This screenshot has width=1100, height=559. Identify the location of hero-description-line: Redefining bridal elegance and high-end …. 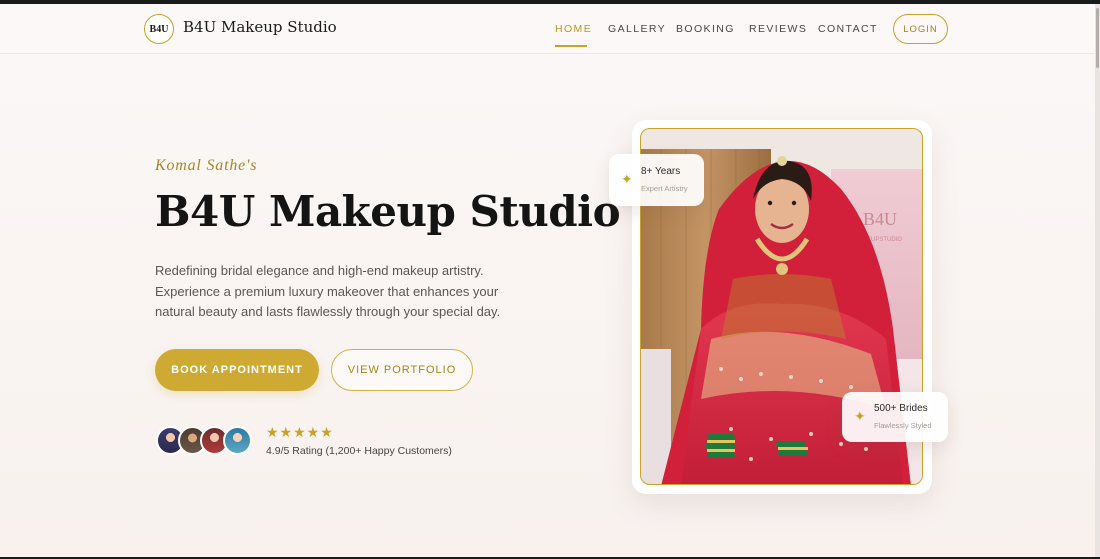
(319, 270).